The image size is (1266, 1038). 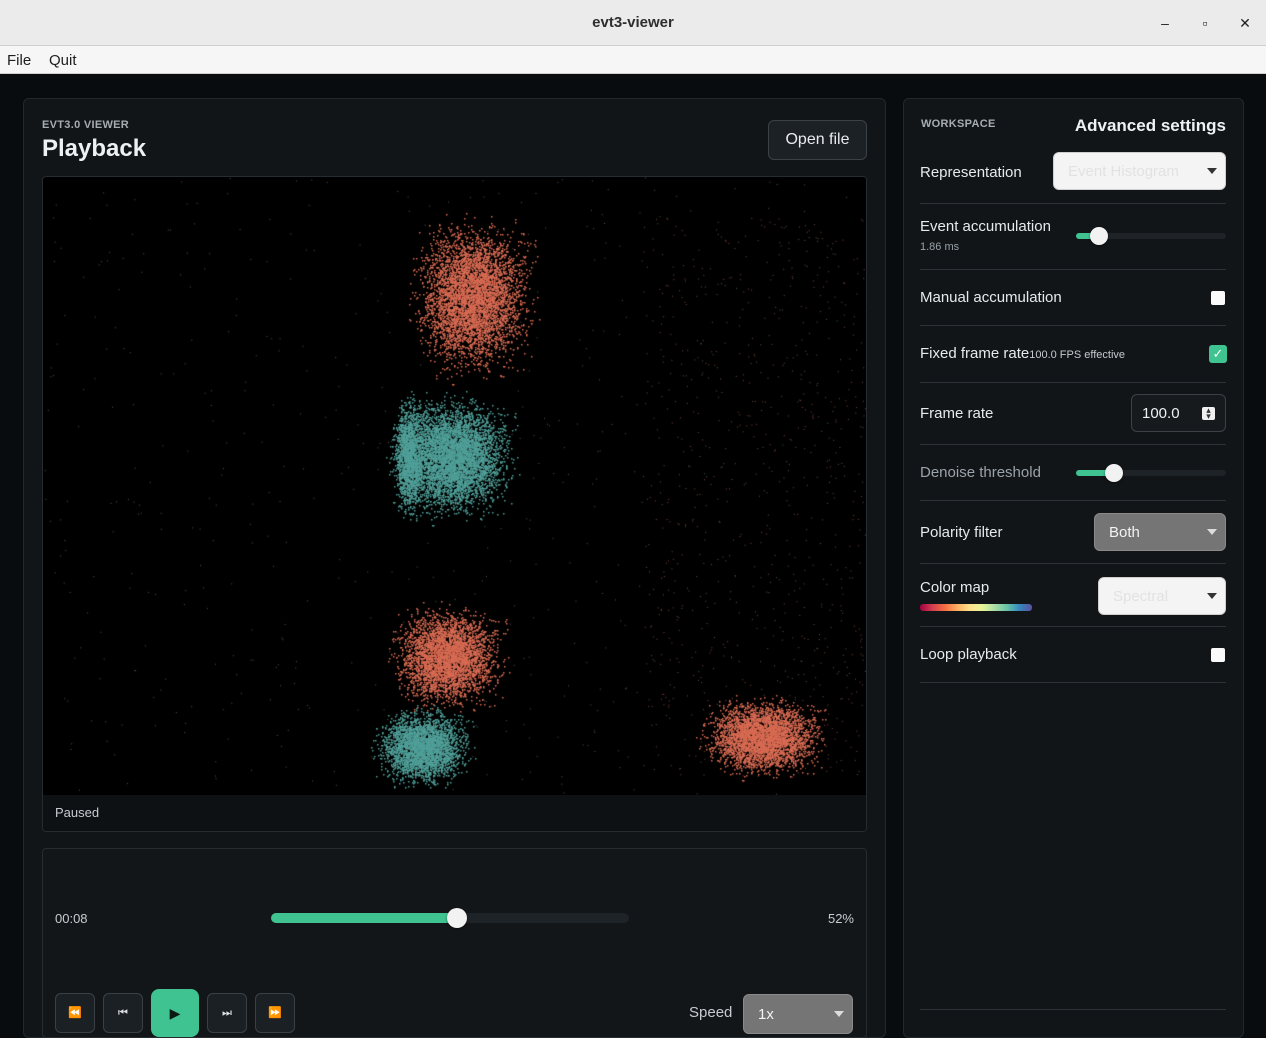 What do you see at coordinates (766, 1014) in the screenshot?
I see `speed-value: 1x` at bounding box center [766, 1014].